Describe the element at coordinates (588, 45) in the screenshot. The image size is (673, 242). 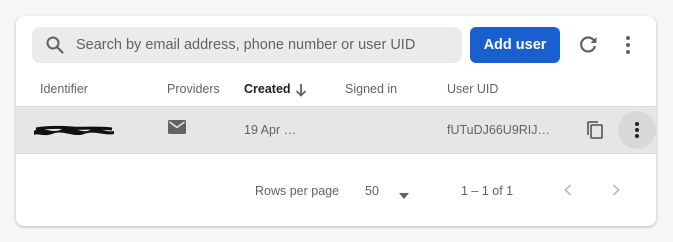
I see `refresh-icon` at that location.